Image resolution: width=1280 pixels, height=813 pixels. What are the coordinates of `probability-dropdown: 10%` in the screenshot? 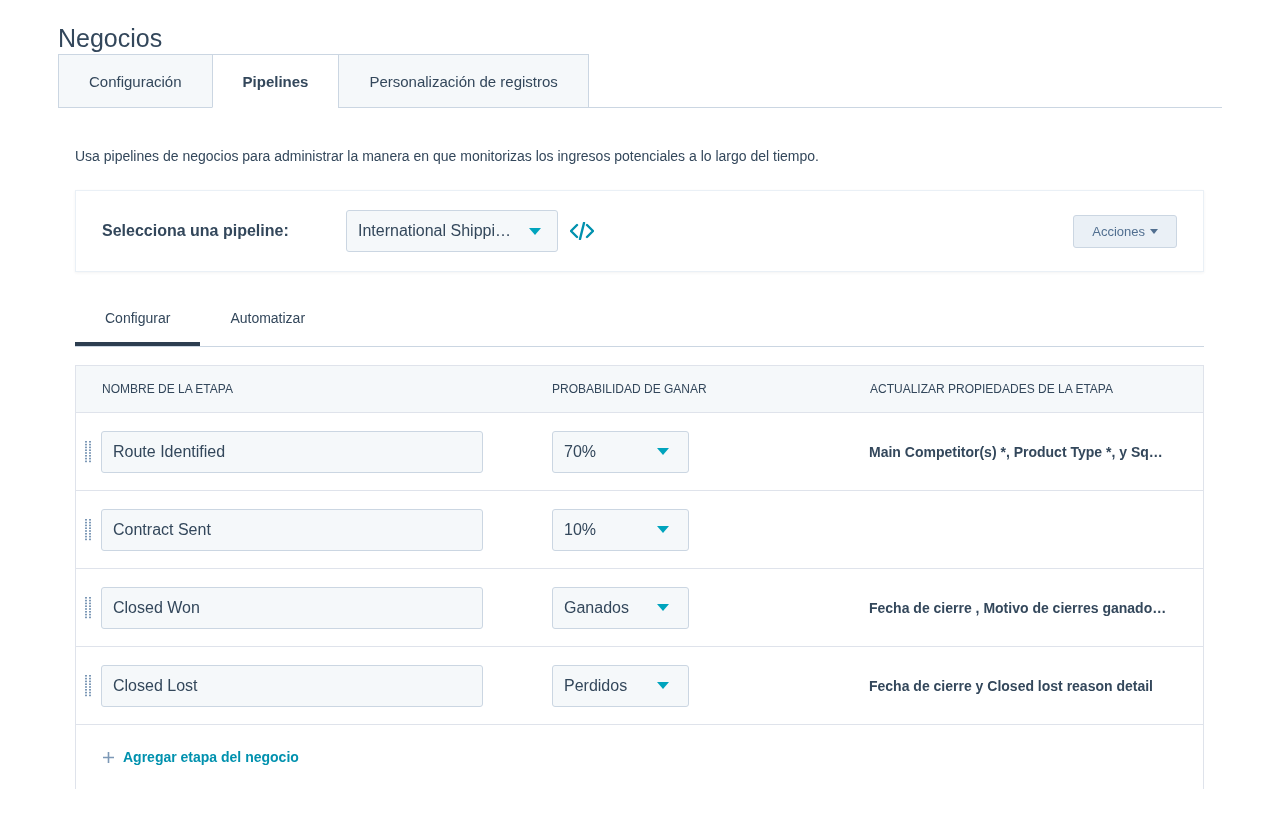 It's located at (620, 529).